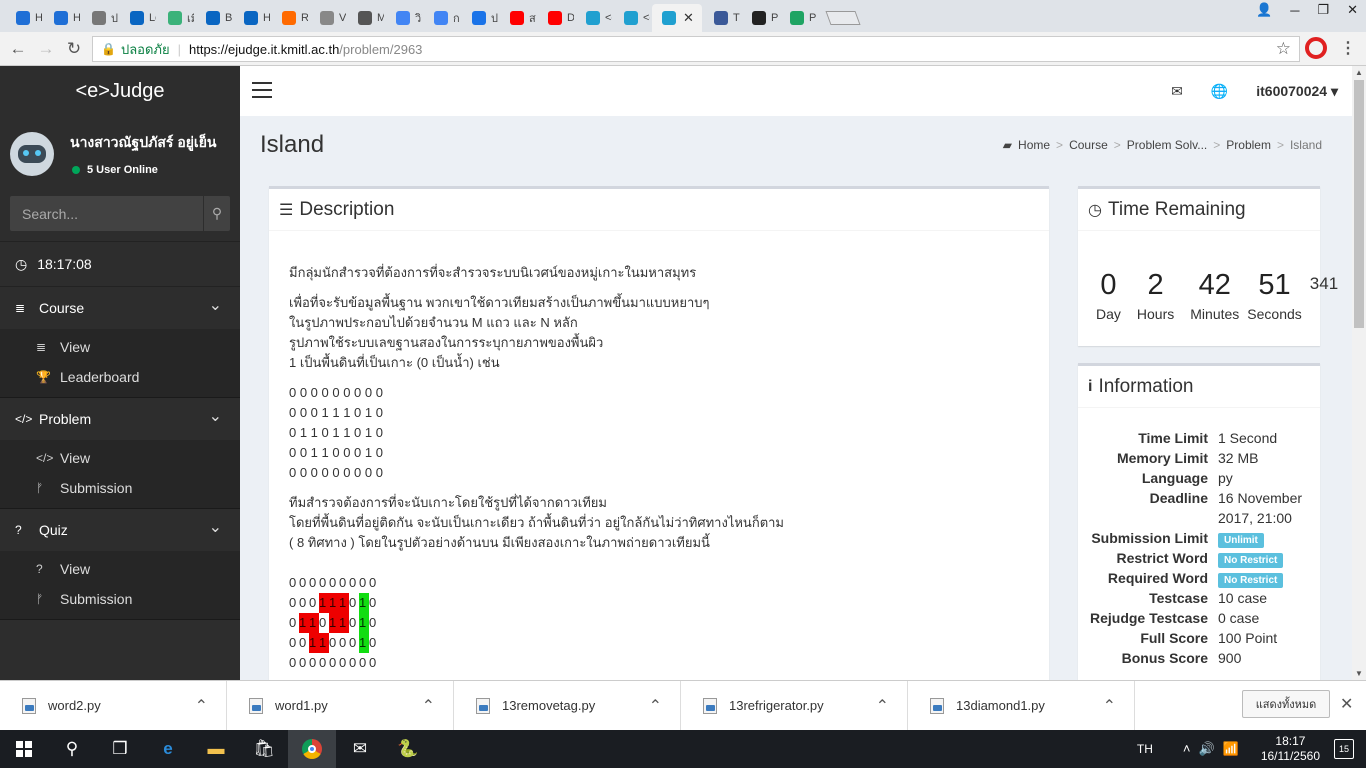  What do you see at coordinates (1264, 10) in the screenshot?
I see `user-profile-icon: 👤` at bounding box center [1264, 10].